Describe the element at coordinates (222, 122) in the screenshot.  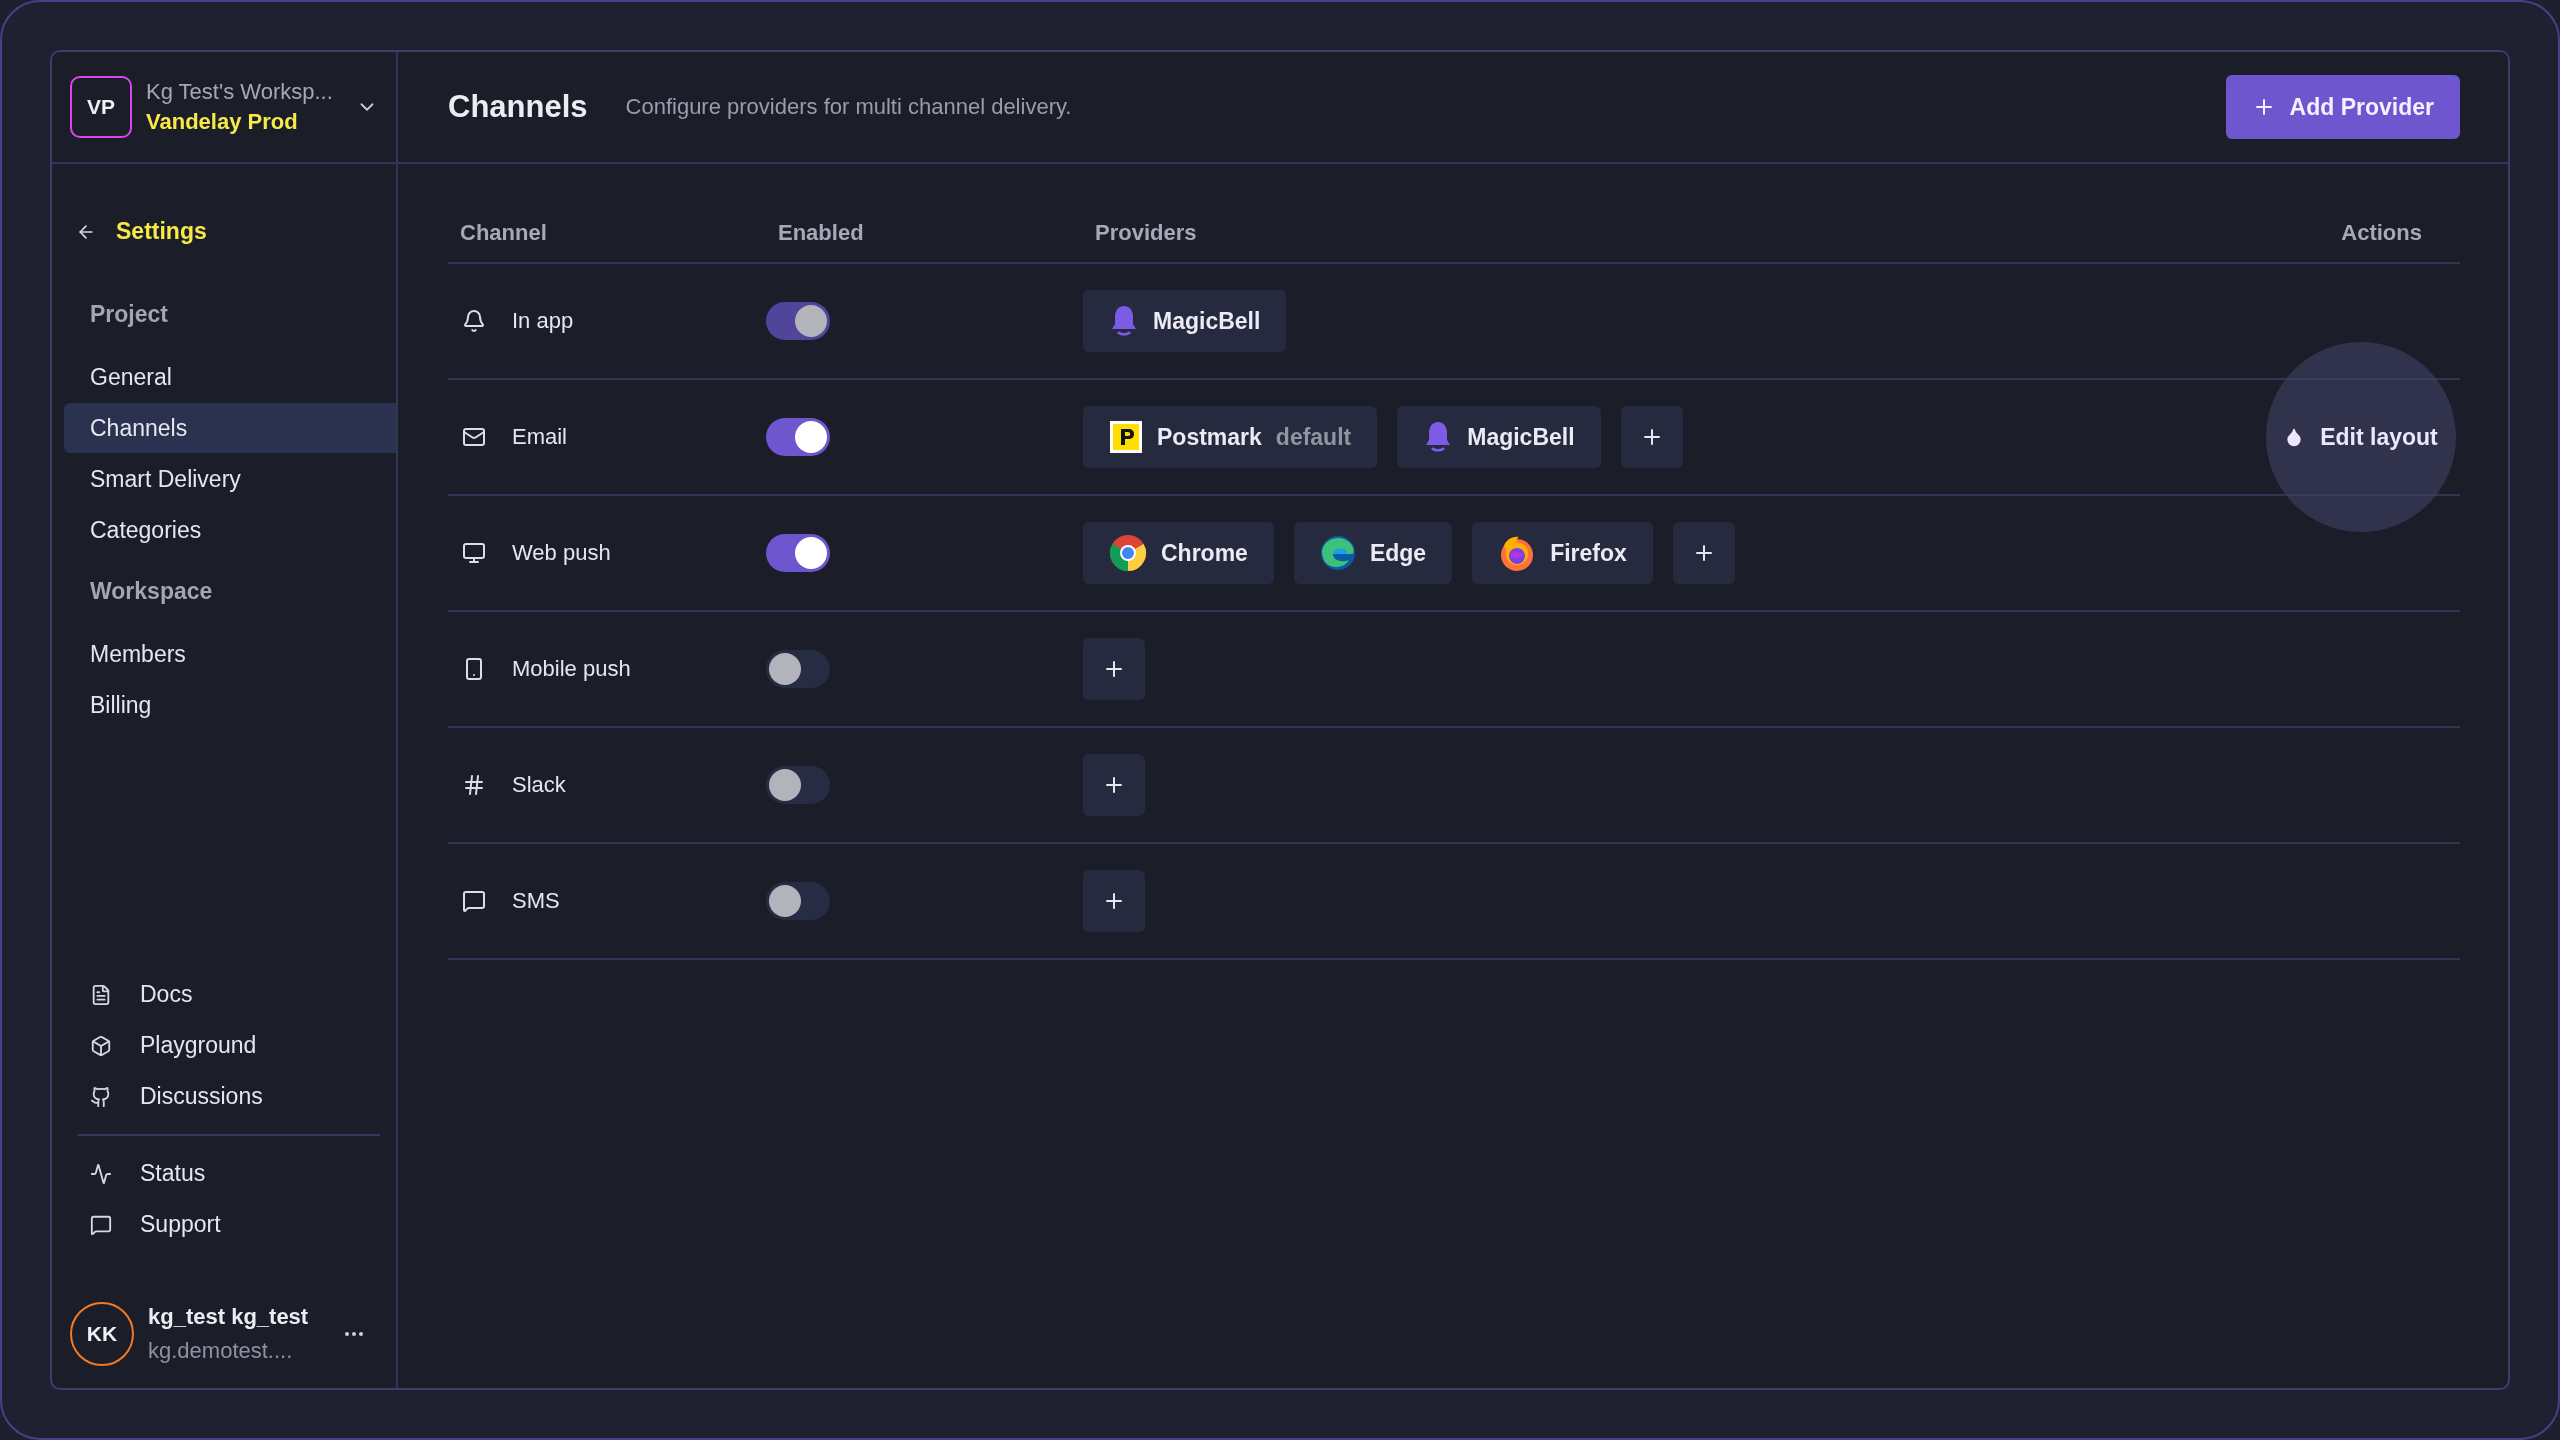
I see `project-name: Vandelay Prod` at that location.